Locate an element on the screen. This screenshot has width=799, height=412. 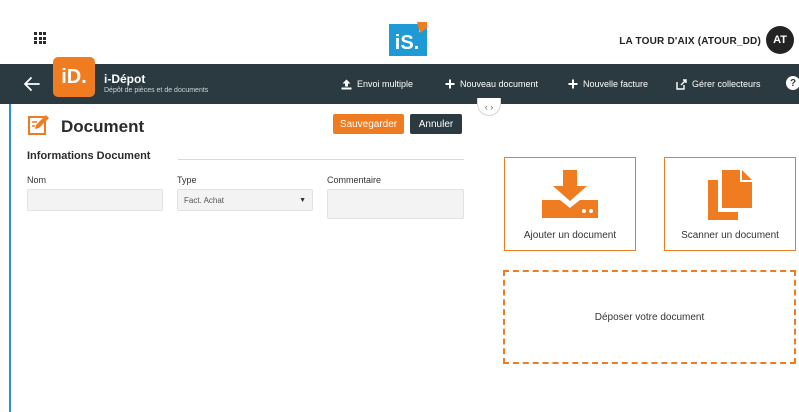
drop-zone: Déposer votre document is located at coordinates (649, 317).